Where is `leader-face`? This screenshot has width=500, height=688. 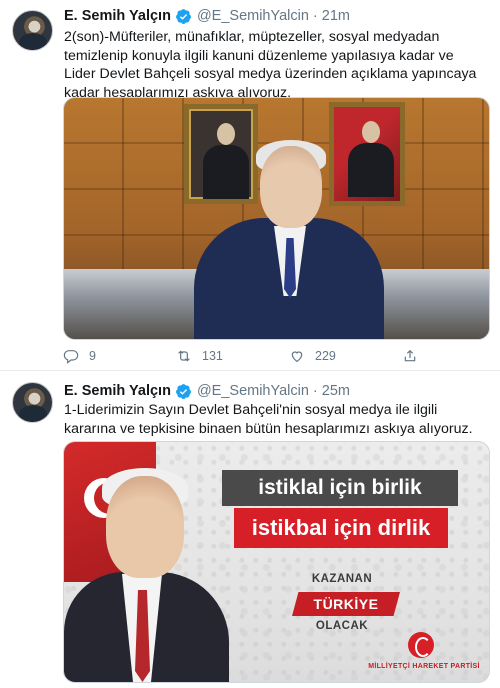 leader-face is located at coordinates (145, 527).